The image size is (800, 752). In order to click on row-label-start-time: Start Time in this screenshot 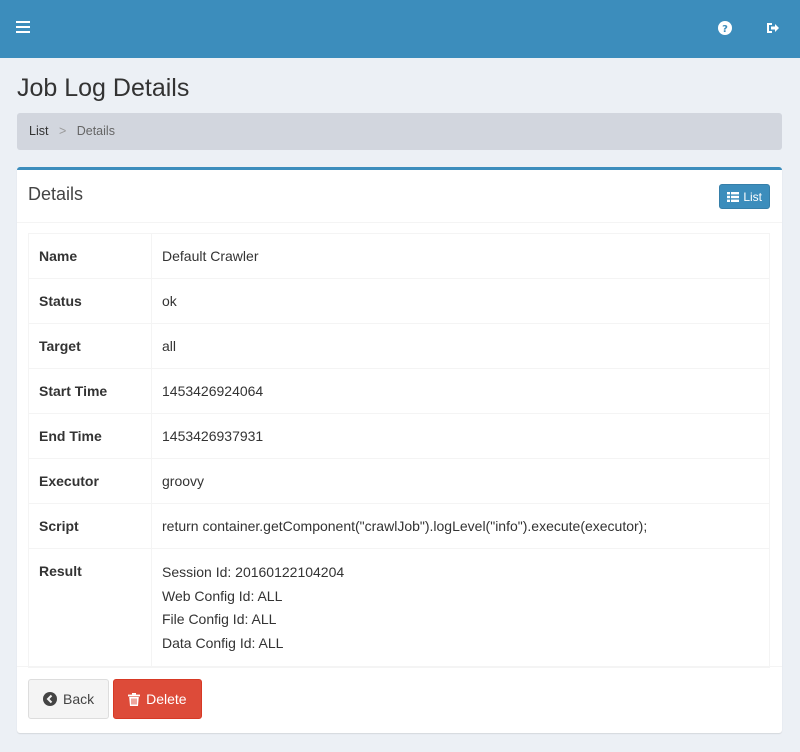, I will do `click(90, 391)`.